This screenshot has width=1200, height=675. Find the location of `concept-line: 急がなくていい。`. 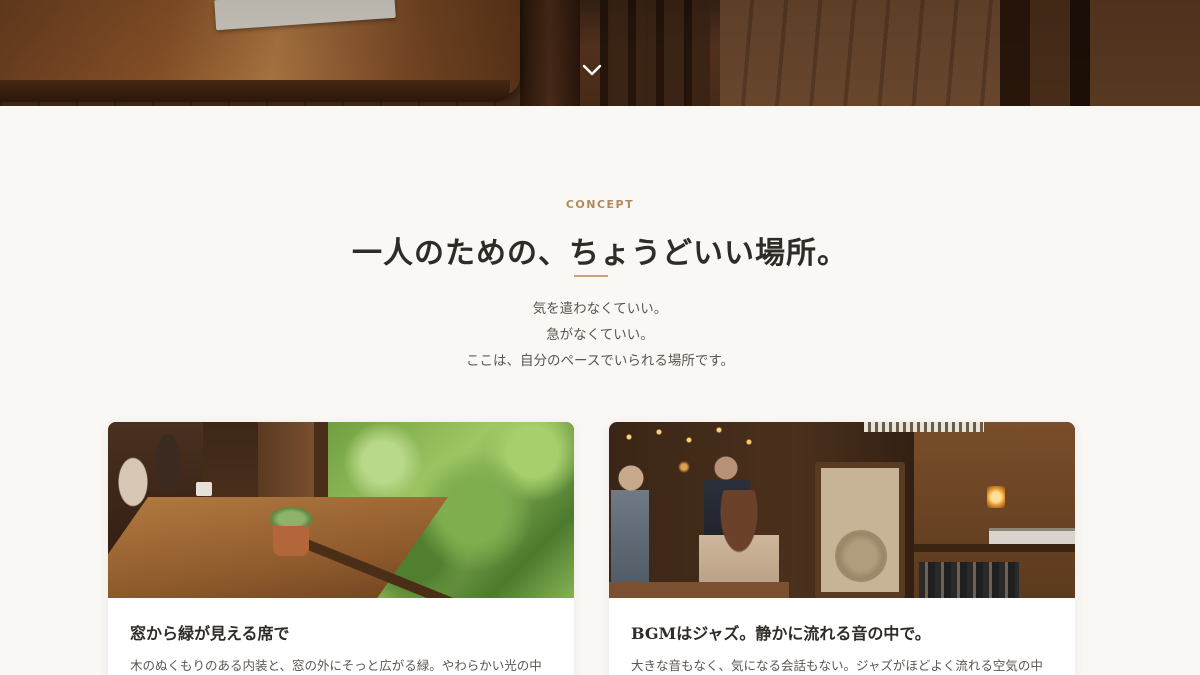

concept-line: 急がなくていい。 is located at coordinates (600, 335).